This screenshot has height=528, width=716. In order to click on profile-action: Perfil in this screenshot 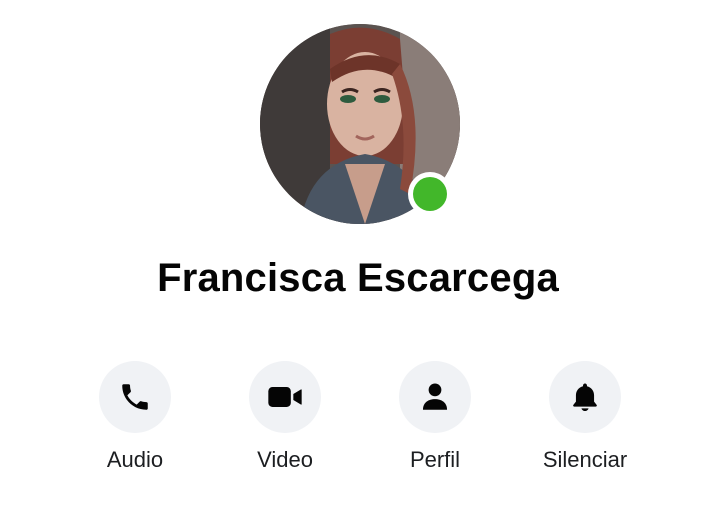, I will do `click(435, 417)`.